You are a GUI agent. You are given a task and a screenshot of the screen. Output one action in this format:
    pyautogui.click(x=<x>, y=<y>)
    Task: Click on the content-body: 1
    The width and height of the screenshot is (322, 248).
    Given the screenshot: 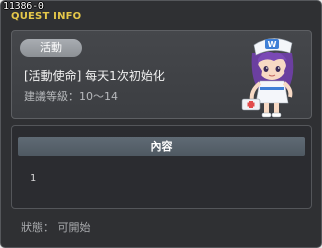 What is the action you would take?
    pyautogui.click(x=33, y=178)
    